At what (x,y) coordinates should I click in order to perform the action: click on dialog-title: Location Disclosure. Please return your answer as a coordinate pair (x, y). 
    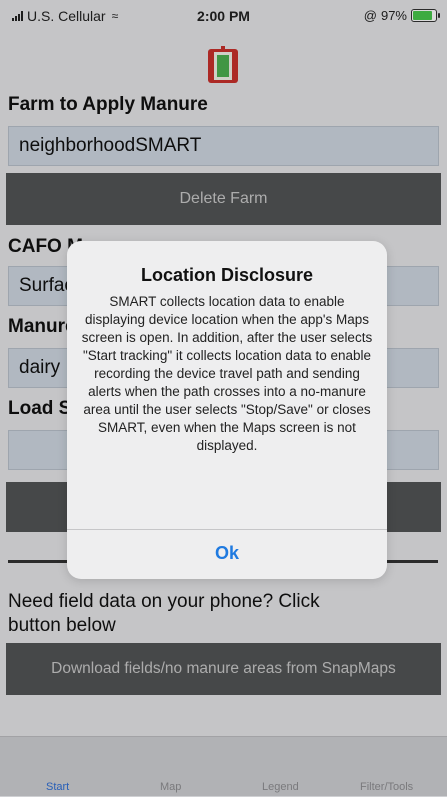
    Looking at the image, I should click on (227, 275).